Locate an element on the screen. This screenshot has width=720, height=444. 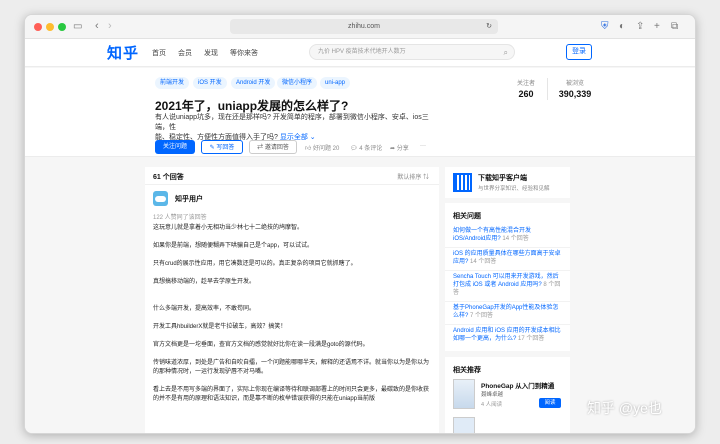
more-options-icon: ··· is located at coordinates (423, 146).